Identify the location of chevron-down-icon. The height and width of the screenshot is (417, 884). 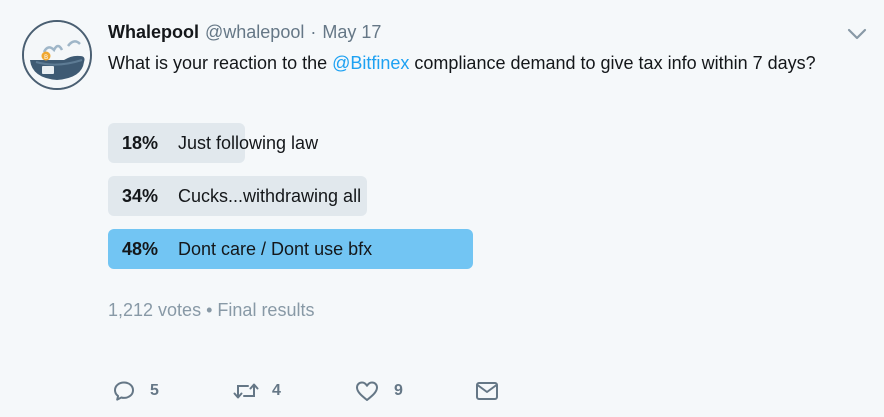
(857, 34).